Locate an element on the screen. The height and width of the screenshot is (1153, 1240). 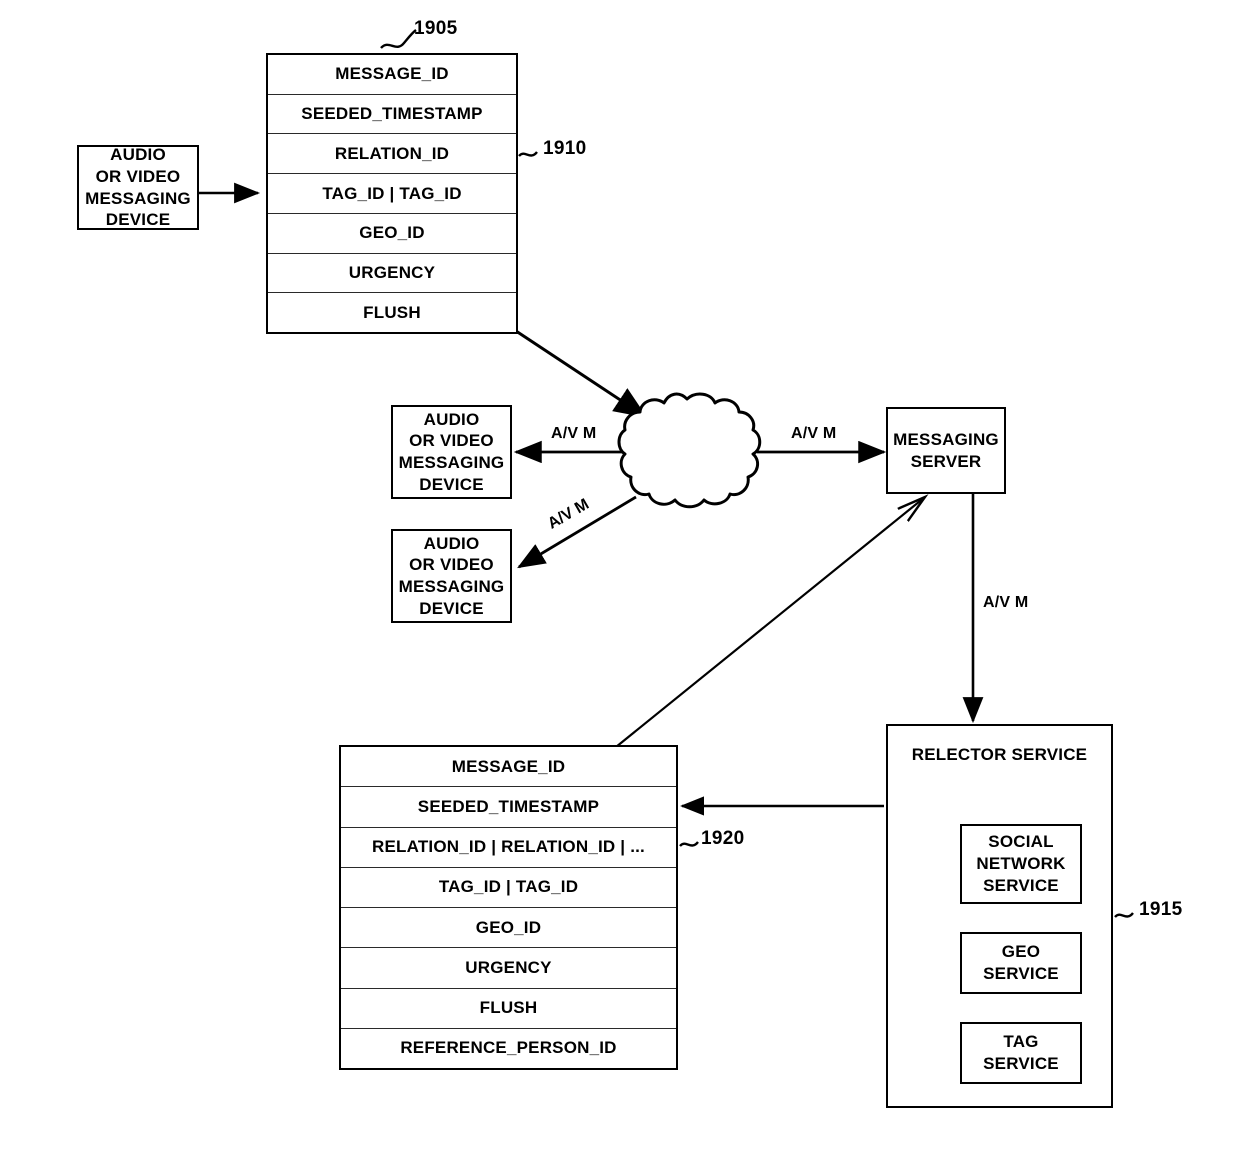
arrow-record-to-server is located at coordinates (759, 631).